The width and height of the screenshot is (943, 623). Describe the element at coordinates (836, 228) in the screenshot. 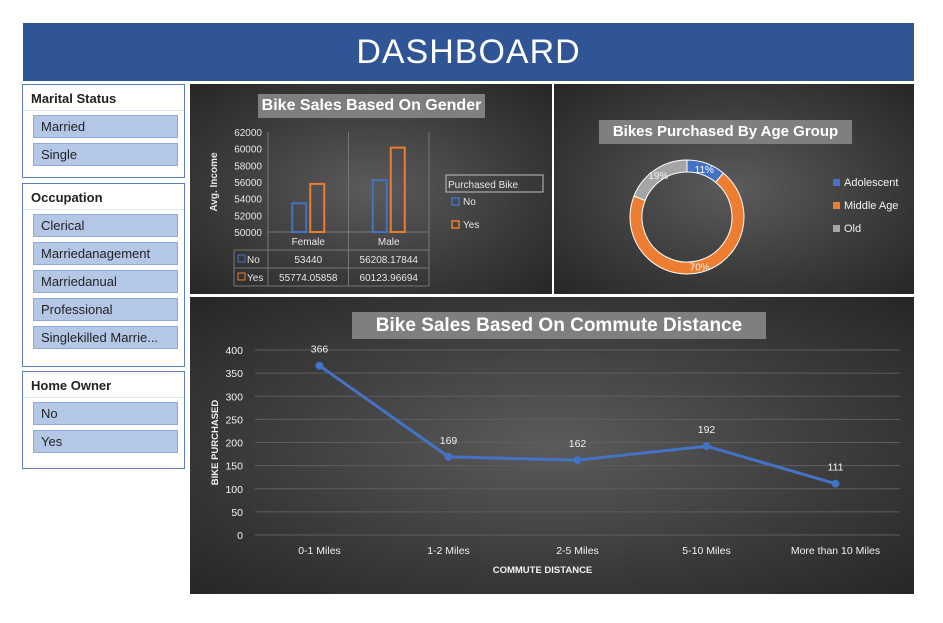

I see `legend-key-old` at that location.